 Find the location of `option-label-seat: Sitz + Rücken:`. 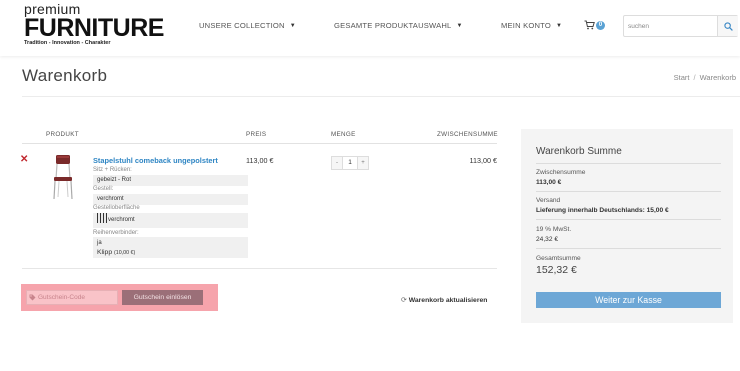

option-label-seat: Sitz + Rücken: is located at coordinates (112, 170).